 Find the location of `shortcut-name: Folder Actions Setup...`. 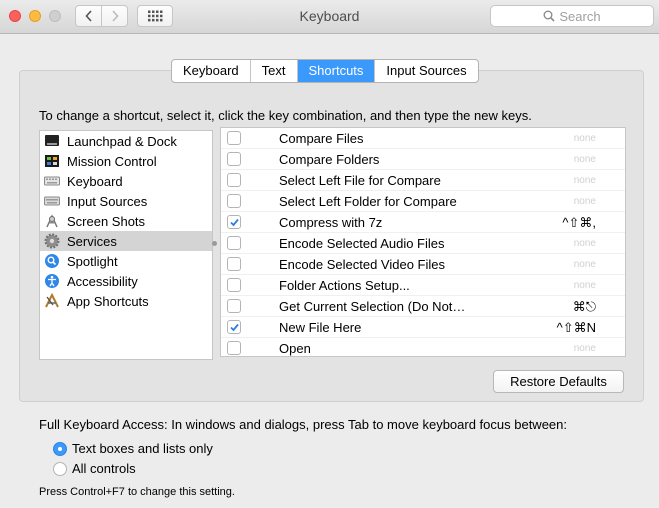

shortcut-name: Folder Actions Setup... is located at coordinates (344, 285).